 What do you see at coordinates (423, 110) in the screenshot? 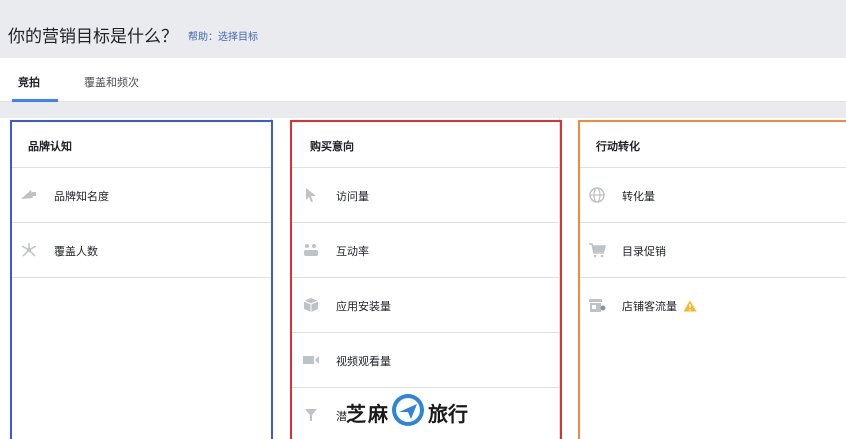
I see `section-gap` at bounding box center [423, 110].